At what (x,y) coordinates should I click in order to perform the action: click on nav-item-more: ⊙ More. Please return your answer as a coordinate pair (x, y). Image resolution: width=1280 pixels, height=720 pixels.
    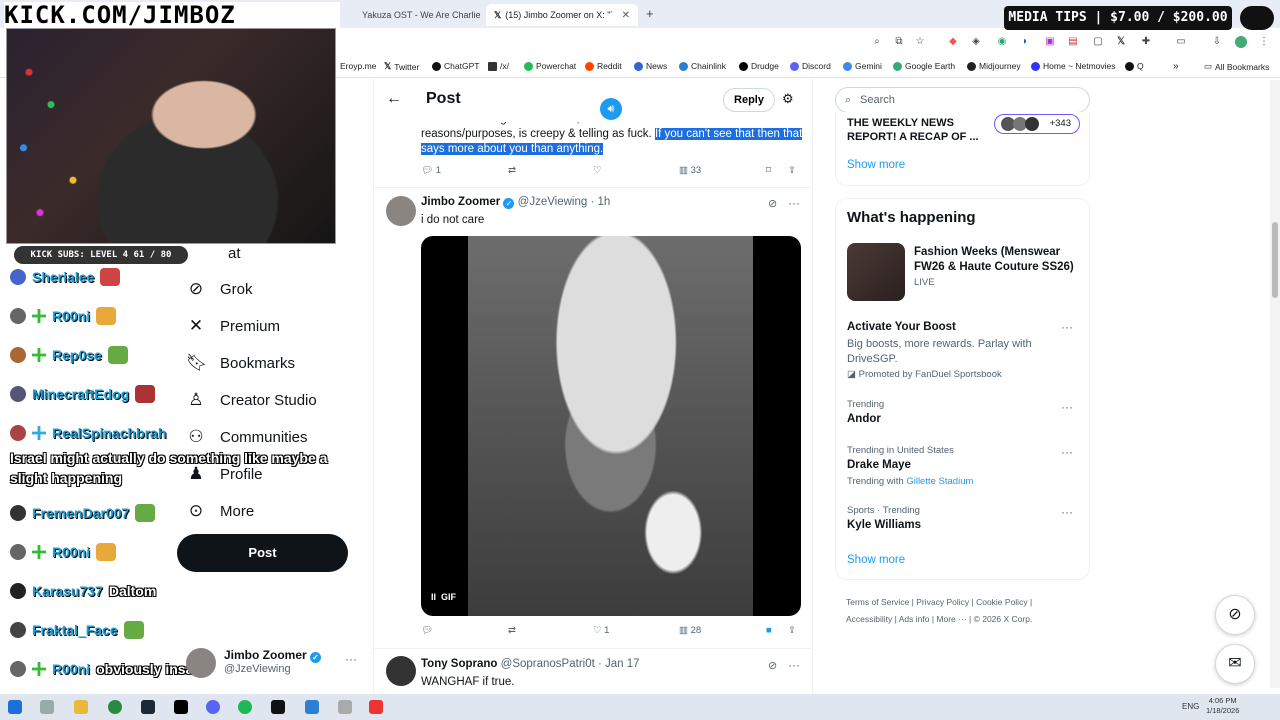
    Looking at the image, I should click on (220, 511).